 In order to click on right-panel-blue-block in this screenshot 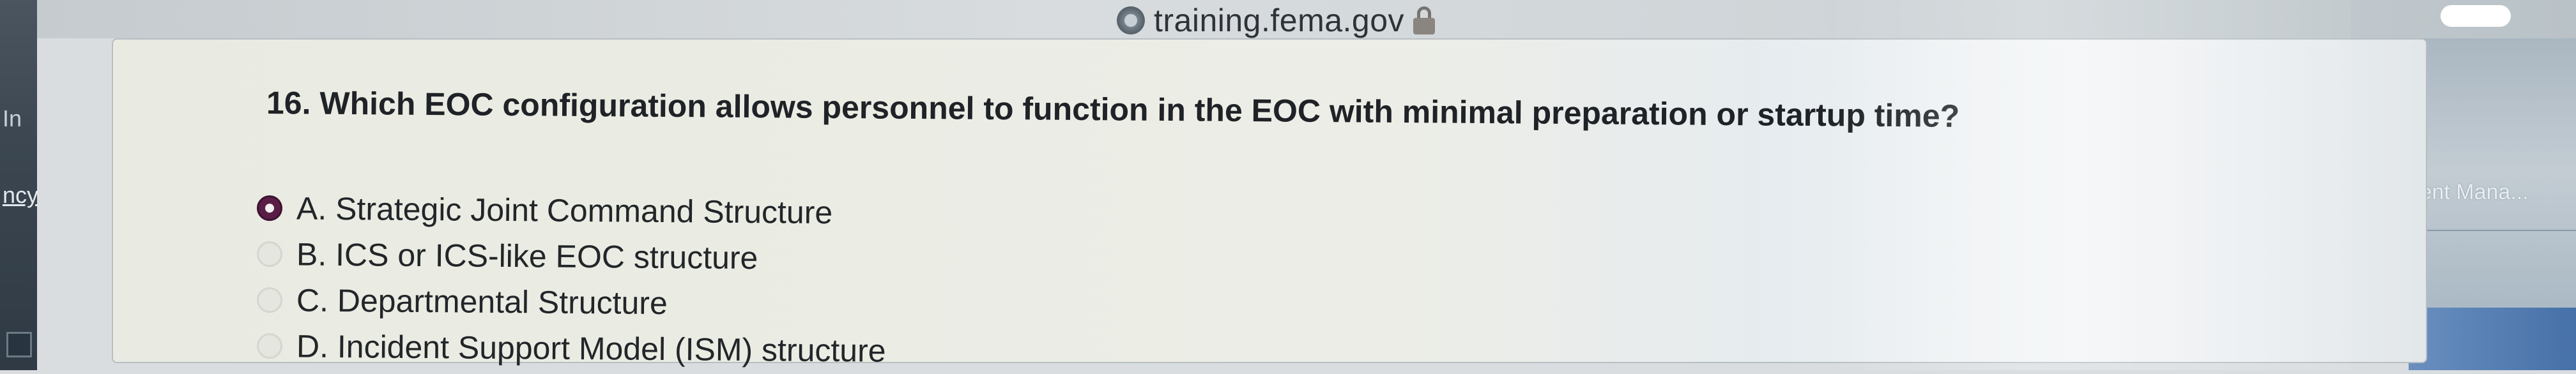, I will do `click(2492, 339)`.